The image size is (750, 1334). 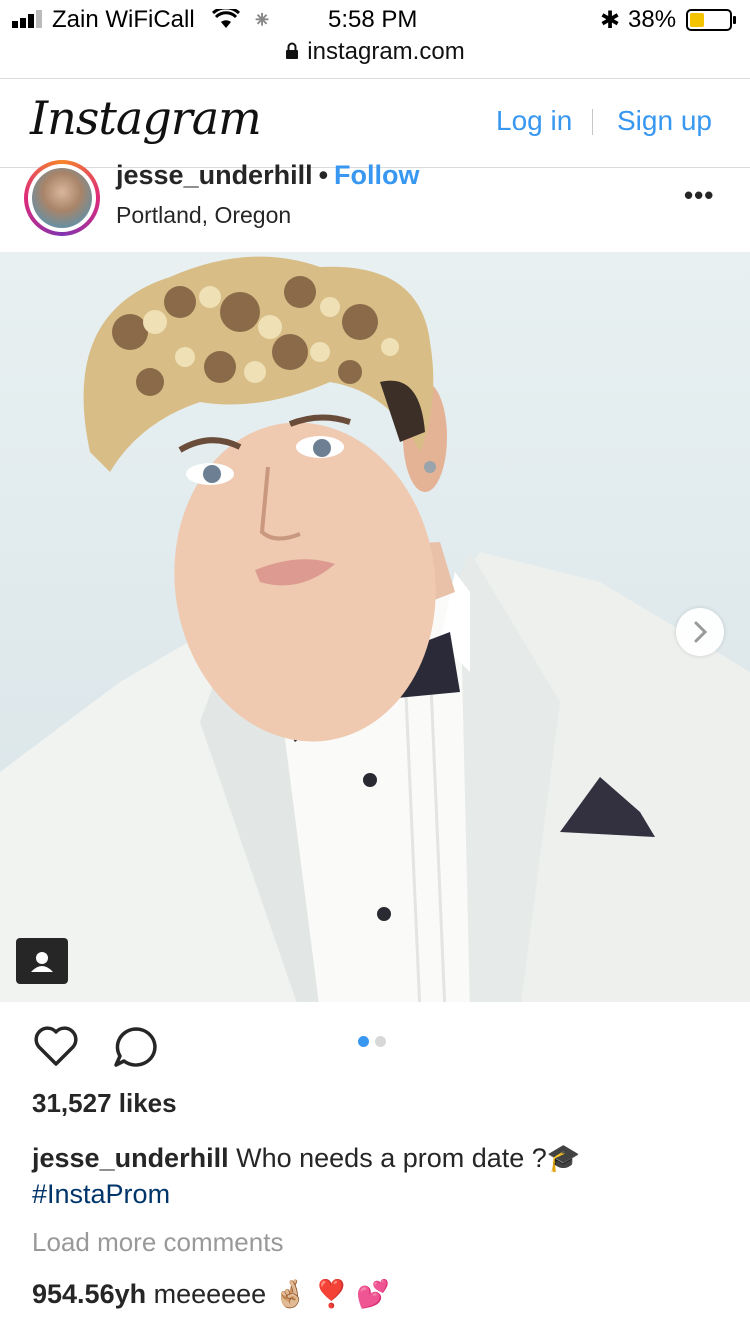 I want to click on heart-icon, so click(x=56, y=1048).